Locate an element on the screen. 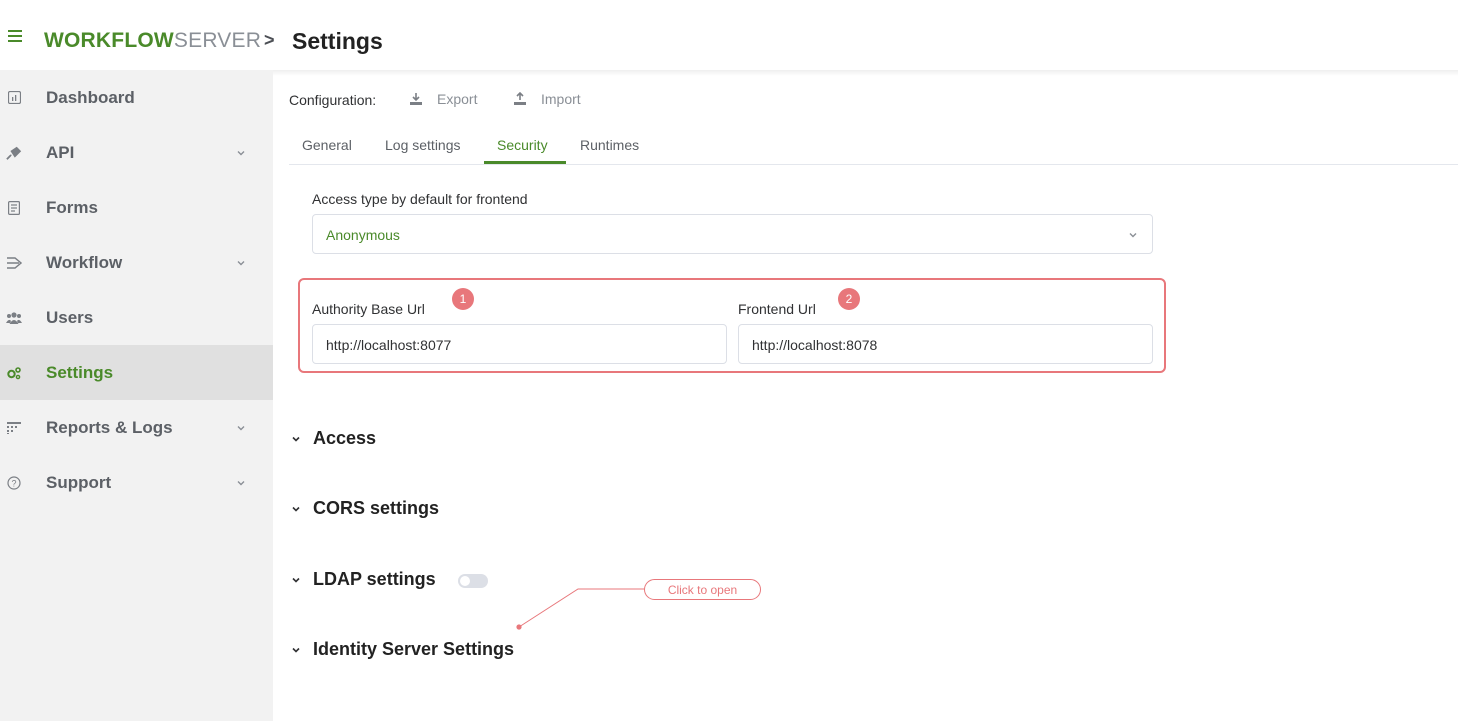 This screenshot has height=721, width=1458. app-logo: WORKFLOWSERVER is located at coordinates (152, 41).